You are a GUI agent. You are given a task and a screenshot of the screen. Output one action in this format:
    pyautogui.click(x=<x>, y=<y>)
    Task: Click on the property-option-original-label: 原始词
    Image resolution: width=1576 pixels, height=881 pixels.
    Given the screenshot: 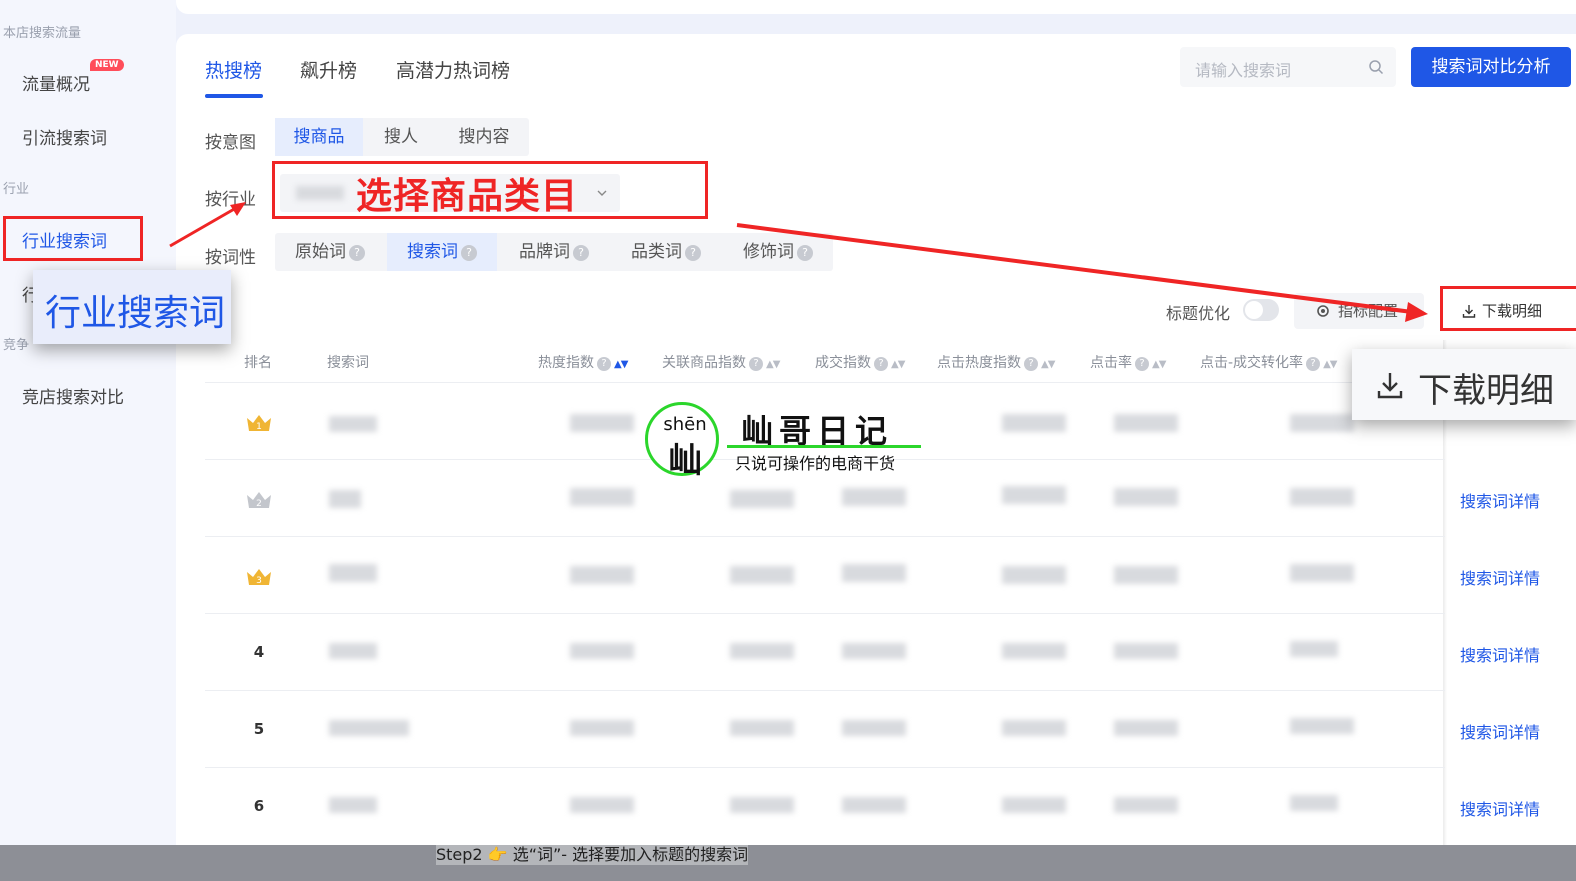 What is the action you would take?
    pyautogui.click(x=320, y=252)
    